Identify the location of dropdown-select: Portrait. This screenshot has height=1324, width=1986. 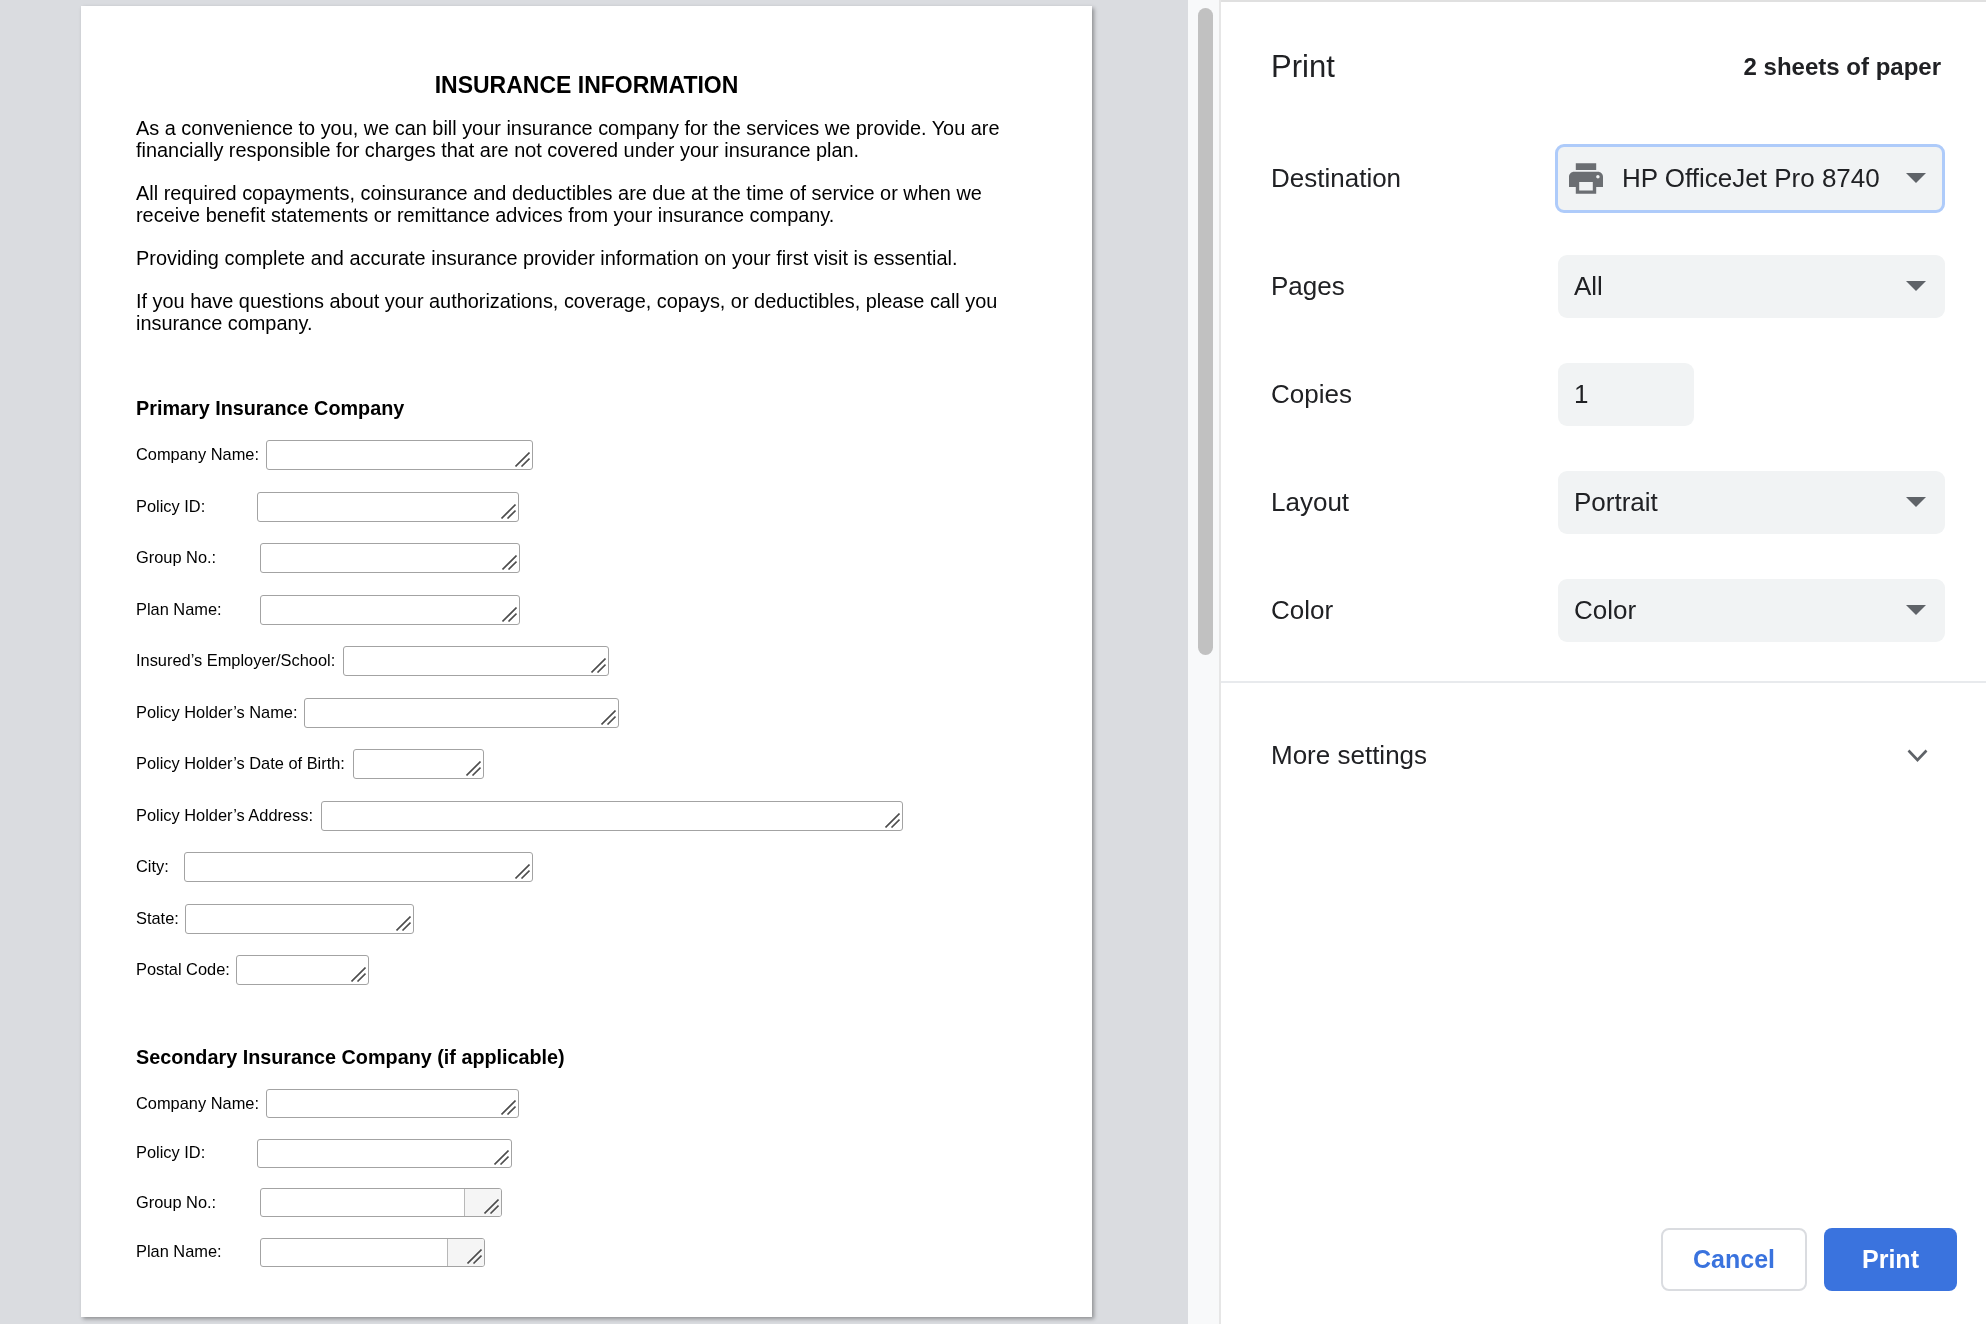
(1751, 502).